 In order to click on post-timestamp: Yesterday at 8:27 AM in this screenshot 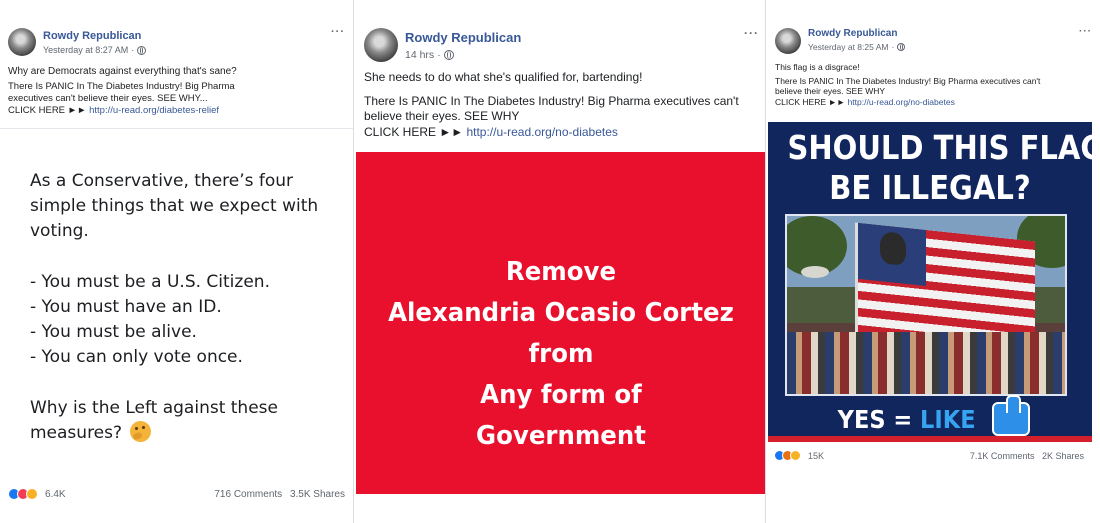, I will do `click(85, 50)`.